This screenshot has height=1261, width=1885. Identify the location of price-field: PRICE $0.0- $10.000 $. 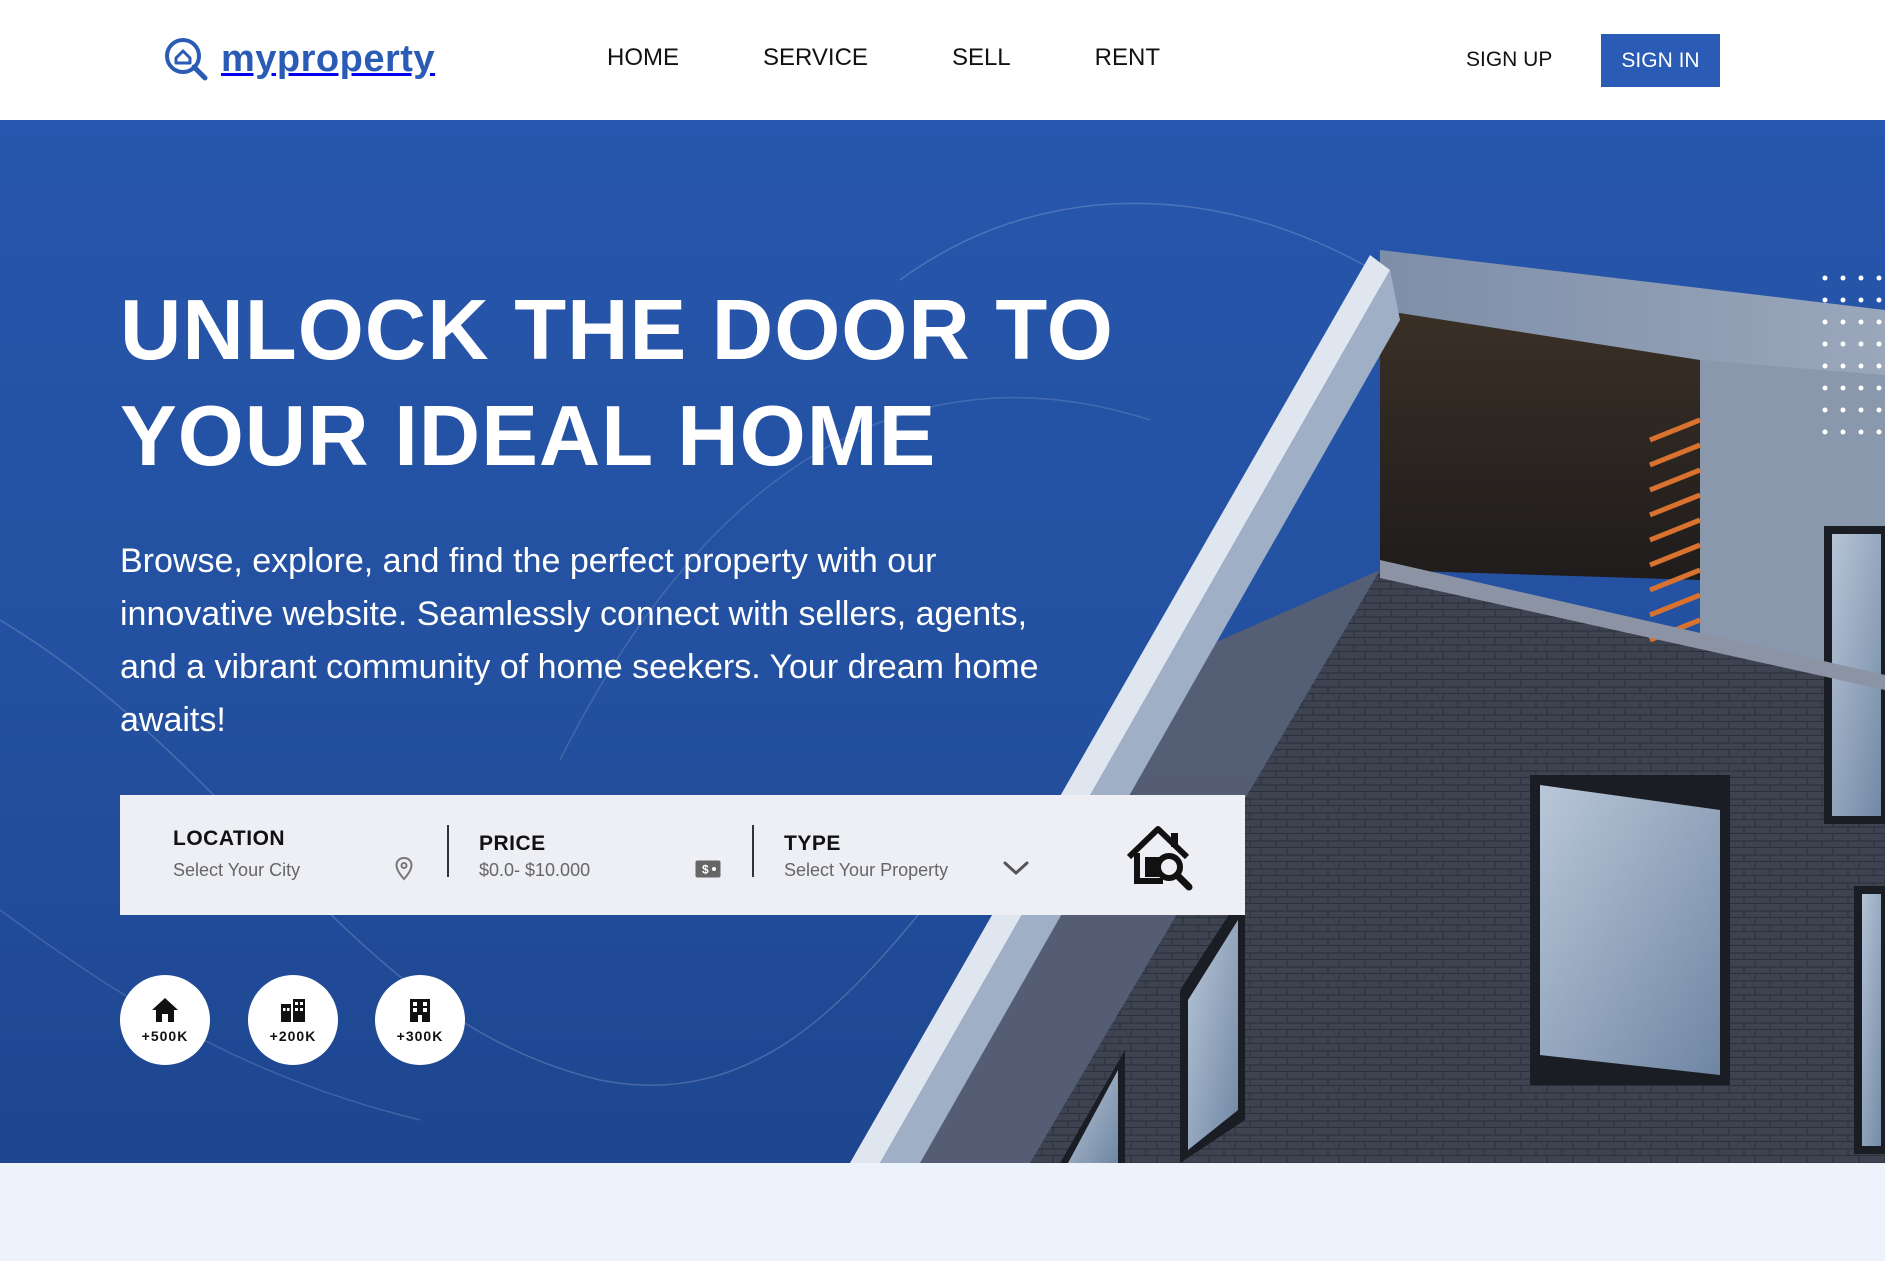
(602, 855).